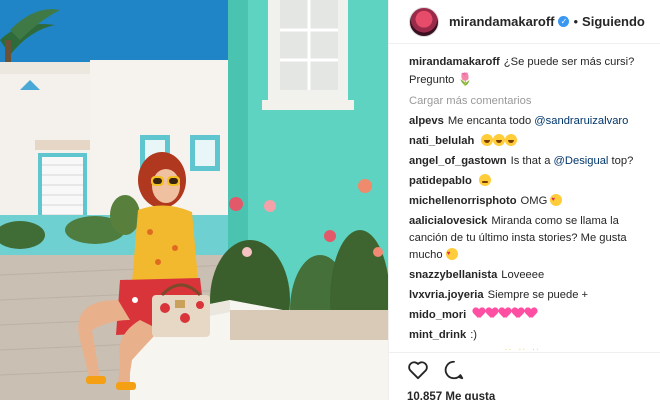 This screenshot has height=400, width=660. I want to click on comment-username: mint_drink, so click(437, 335).